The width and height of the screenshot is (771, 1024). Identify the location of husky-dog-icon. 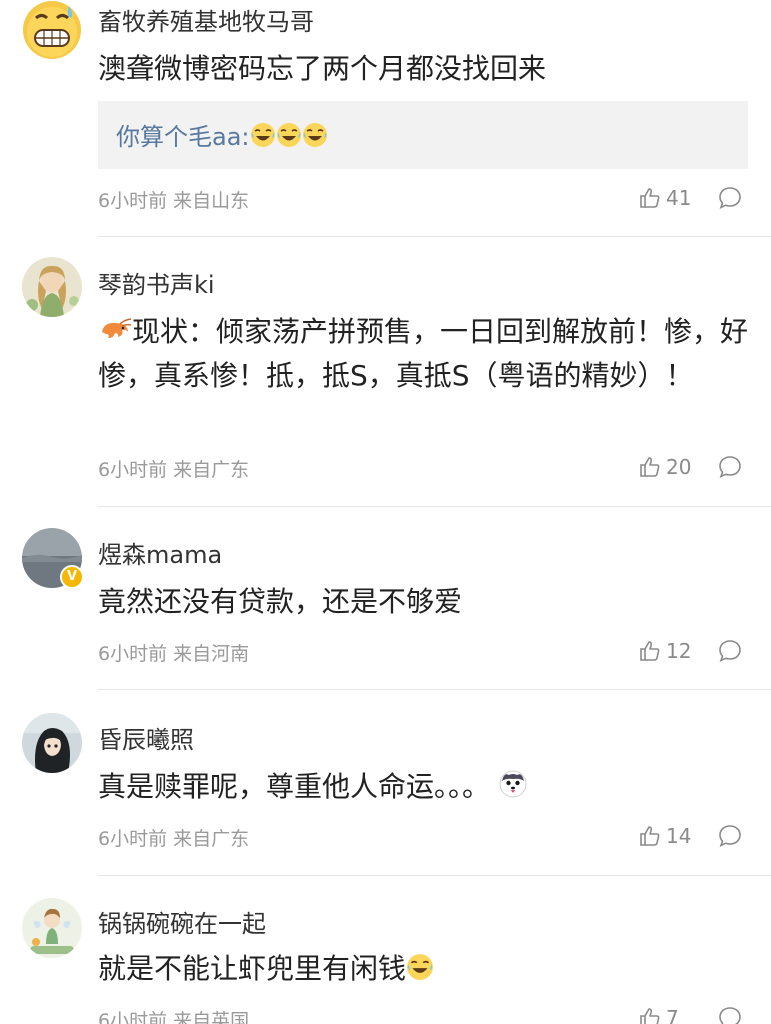
(513, 789).